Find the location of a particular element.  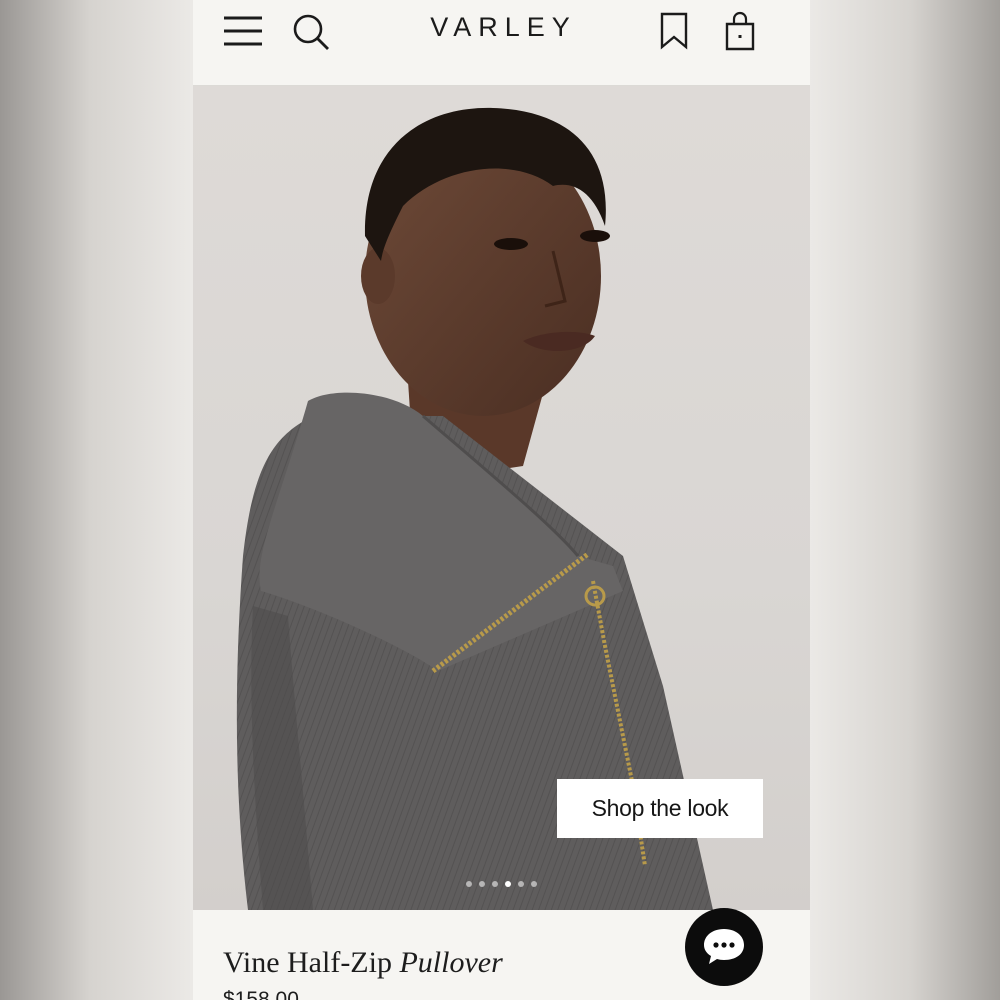

product-name: Vine Half-Zip is located at coordinates (307, 962).